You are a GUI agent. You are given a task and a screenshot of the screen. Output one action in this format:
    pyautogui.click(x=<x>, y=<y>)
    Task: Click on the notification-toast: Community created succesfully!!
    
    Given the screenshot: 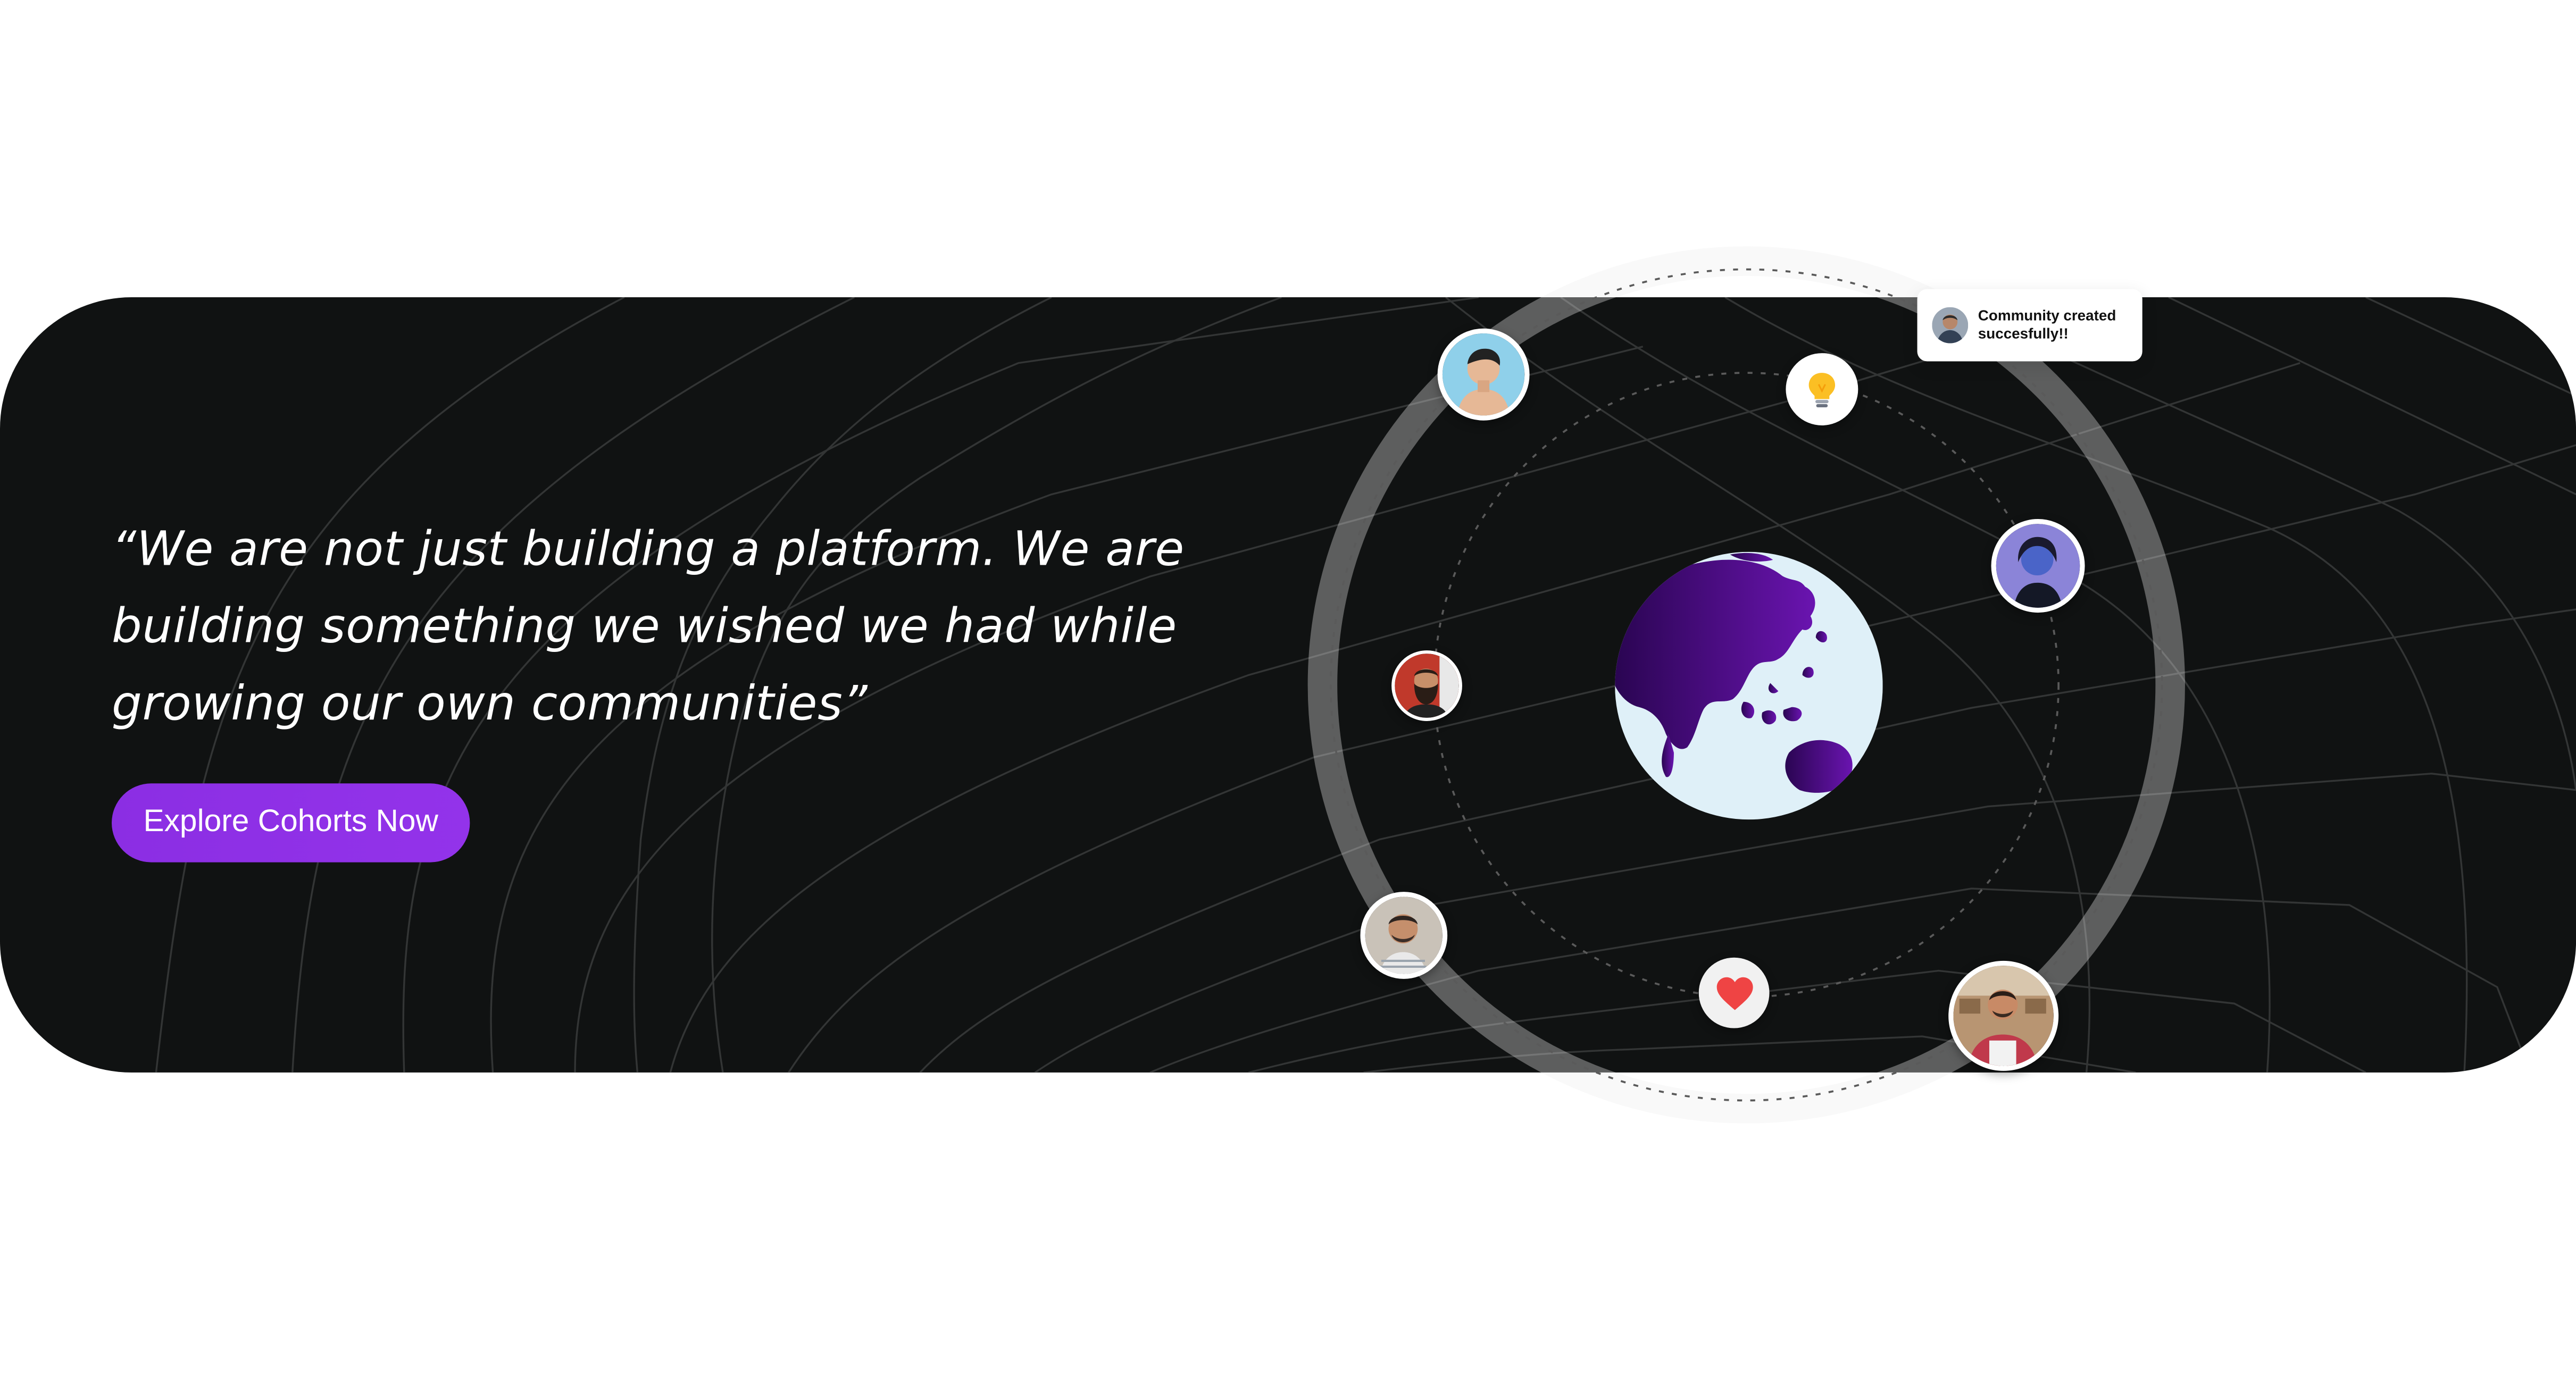 What is the action you would take?
    pyautogui.click(x=2030, y=326)
    